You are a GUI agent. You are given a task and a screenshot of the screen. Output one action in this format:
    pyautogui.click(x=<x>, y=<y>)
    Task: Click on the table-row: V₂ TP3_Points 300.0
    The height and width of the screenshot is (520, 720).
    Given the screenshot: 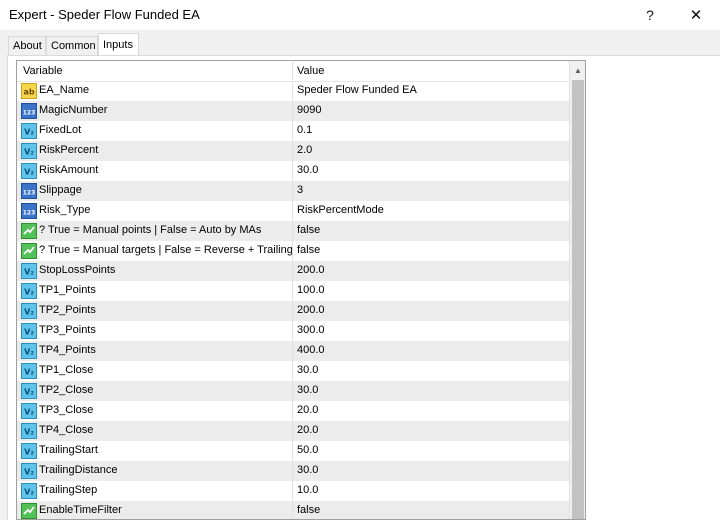 What is the action you would take?
    pyautogui.click(x=293, y=331)
    